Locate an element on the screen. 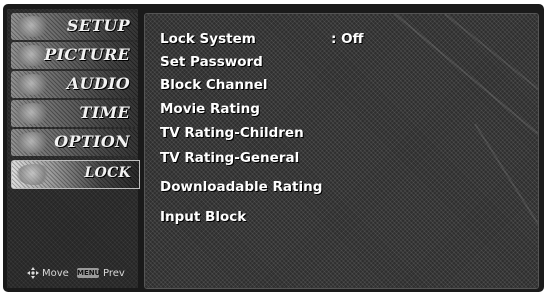 The height and width of the screenshot is (297, 550). option-label: Block Channel is located at coordinates (214, 85).